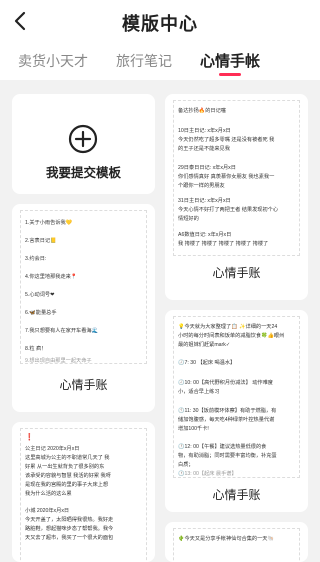 This screenshot has width=320, height=562. What do you see at coordinates (231, 336) in the screenshot?
I see `preview-line: 小时的每分时间表和饭单的减脂饮食🍀👍眼州` at bounding box center [231, 336].